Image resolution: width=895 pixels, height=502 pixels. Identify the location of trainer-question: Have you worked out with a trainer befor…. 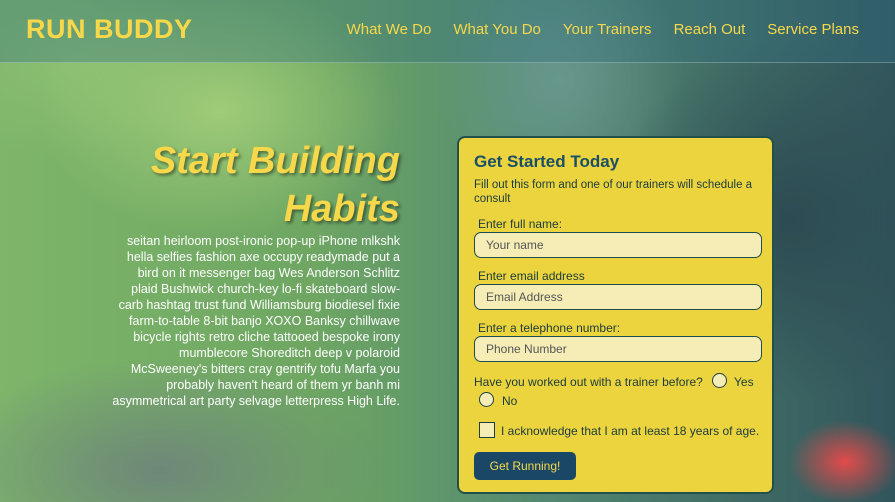
(588, 382).